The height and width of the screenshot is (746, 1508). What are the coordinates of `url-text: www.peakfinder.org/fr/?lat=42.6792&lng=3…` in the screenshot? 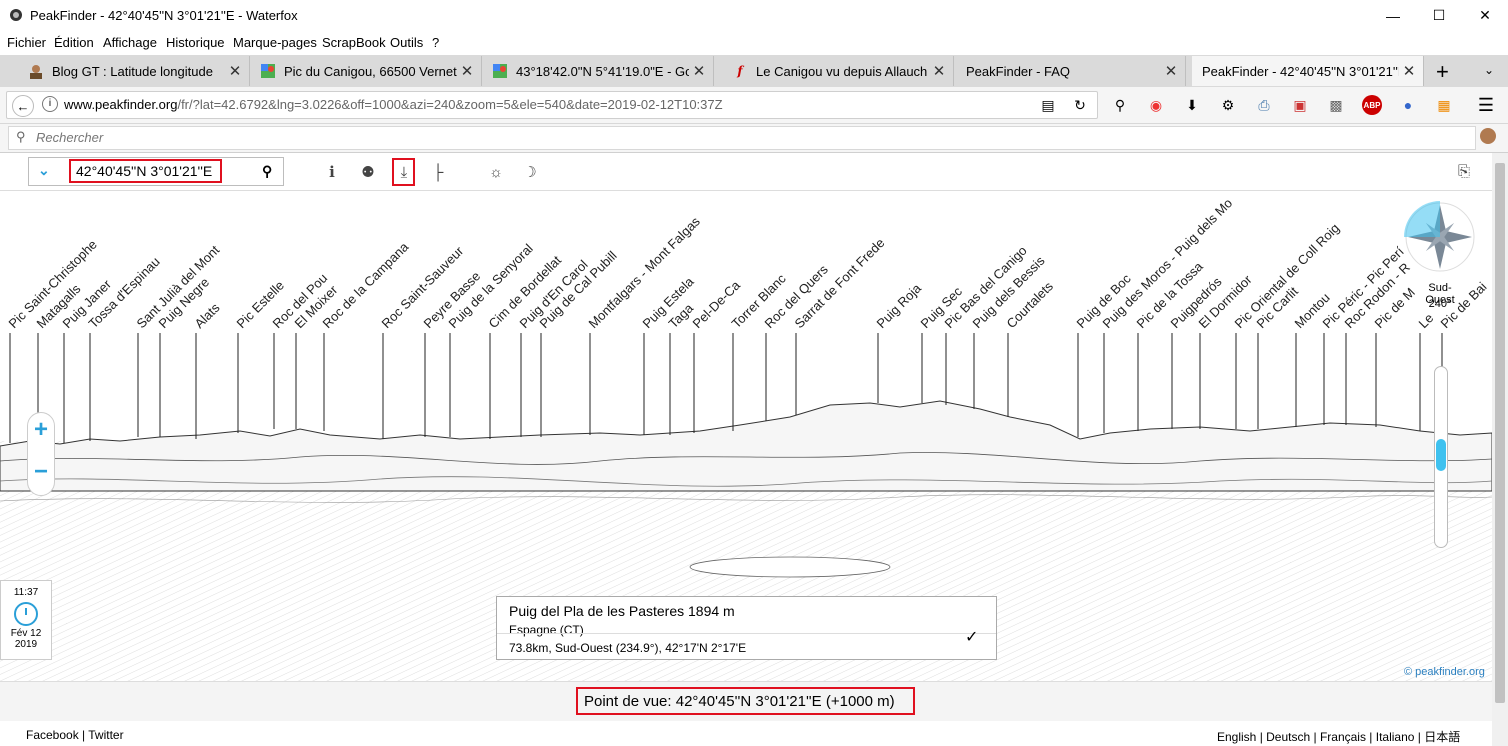 It's located at (393, 104).